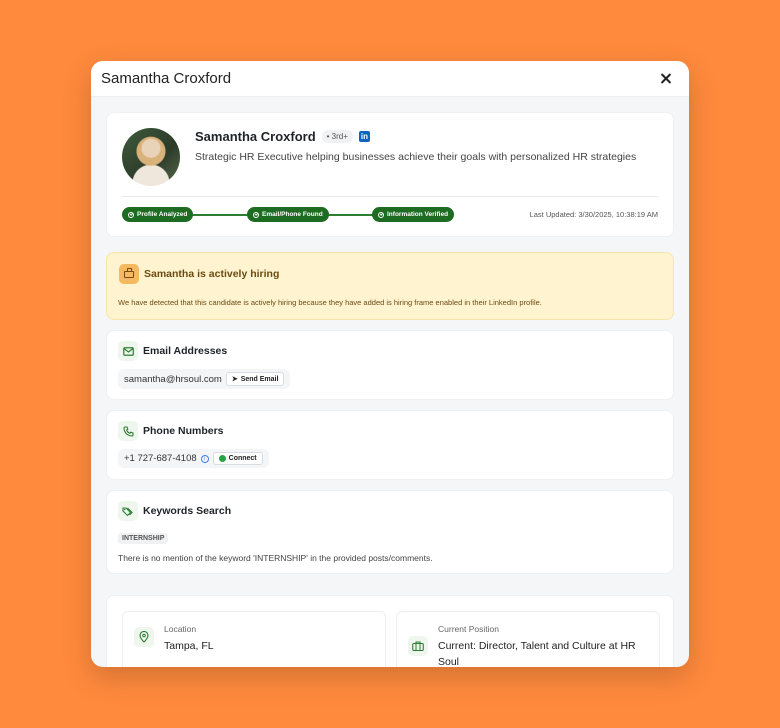  I want to click on whatsapp-icon, so click(222, 458).